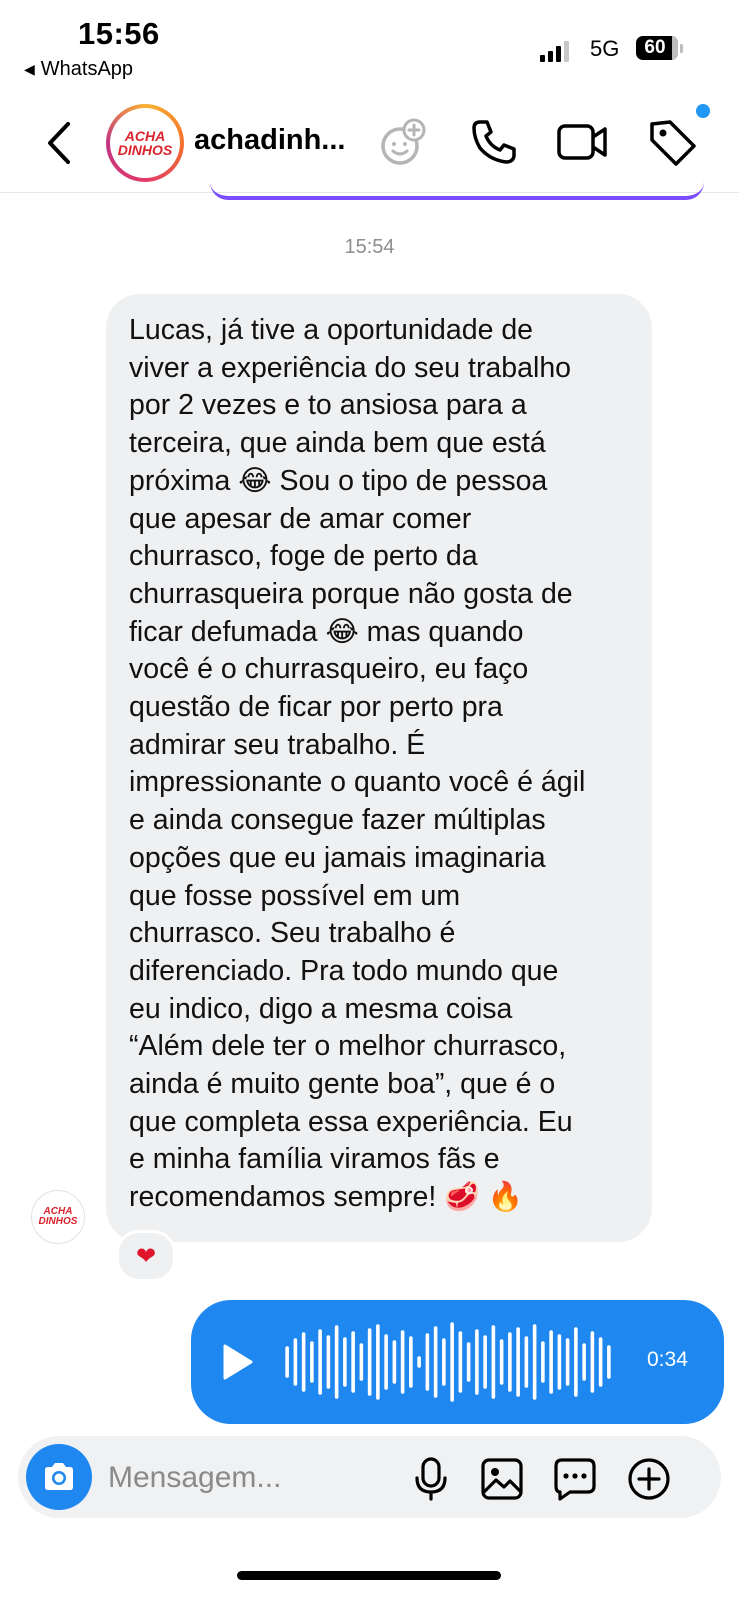 This screenshot has height=1600, width=739. I want to click on battery-icon: 60, so click(660, 48).